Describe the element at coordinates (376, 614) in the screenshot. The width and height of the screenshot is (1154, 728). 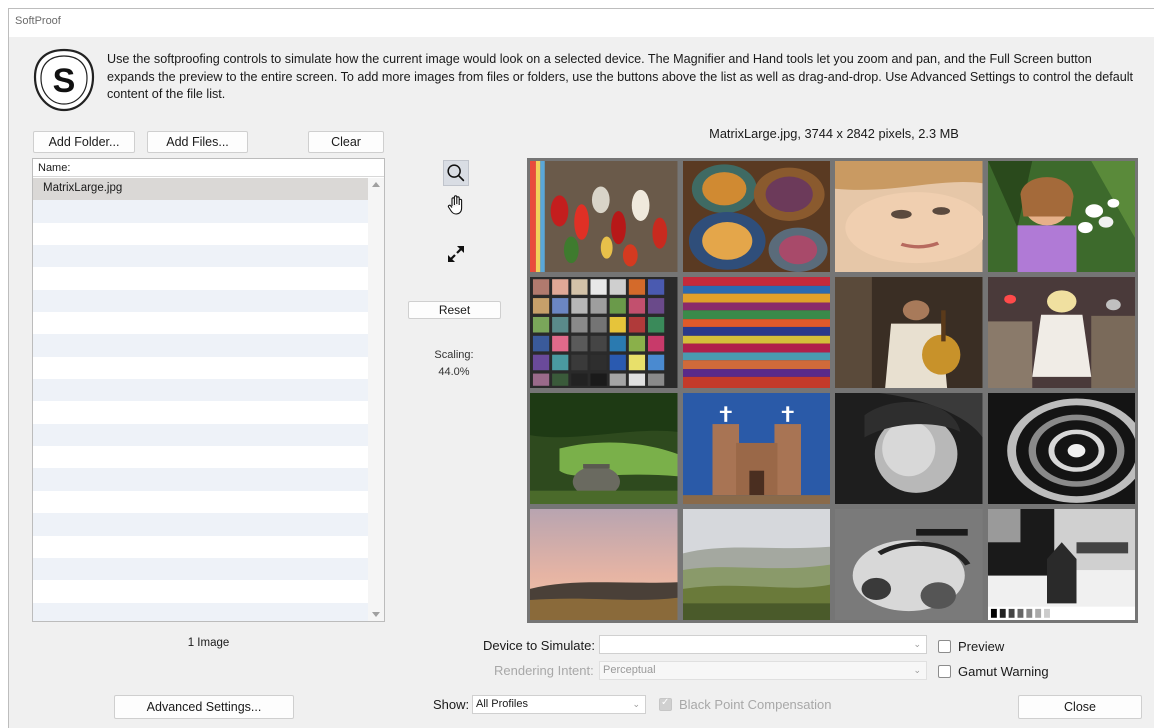
I see `scroll-down-icon` at that location.